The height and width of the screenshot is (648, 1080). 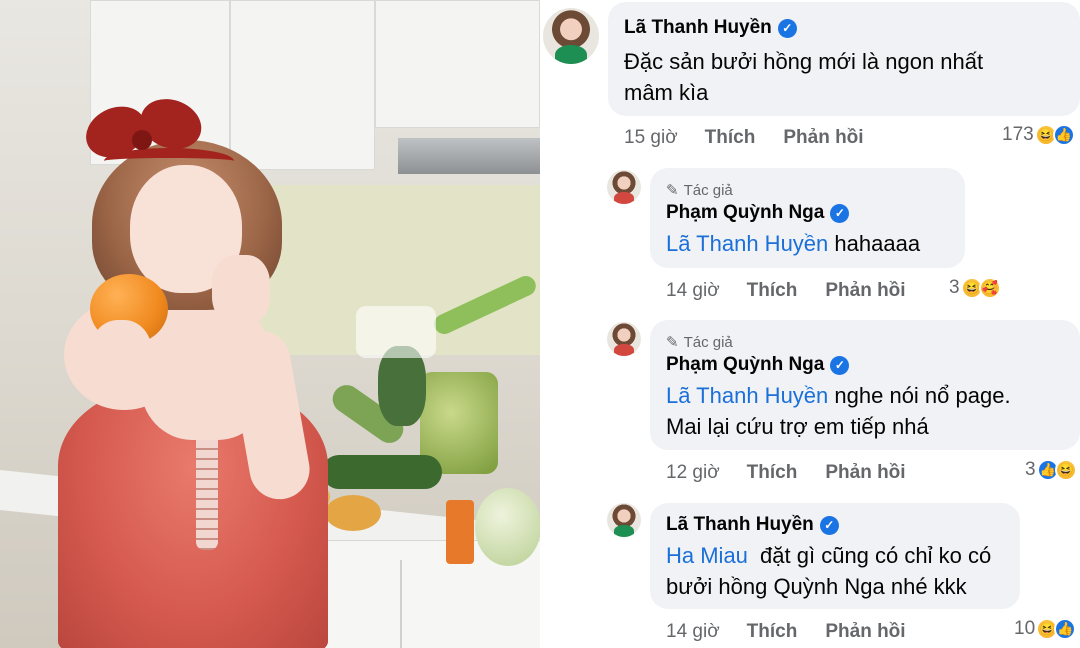 What do you see at coordinates (1045, 629) in the screenshot?
I see `reaction-summary: 10 😆 👍` at bounding box center [1045, 629].